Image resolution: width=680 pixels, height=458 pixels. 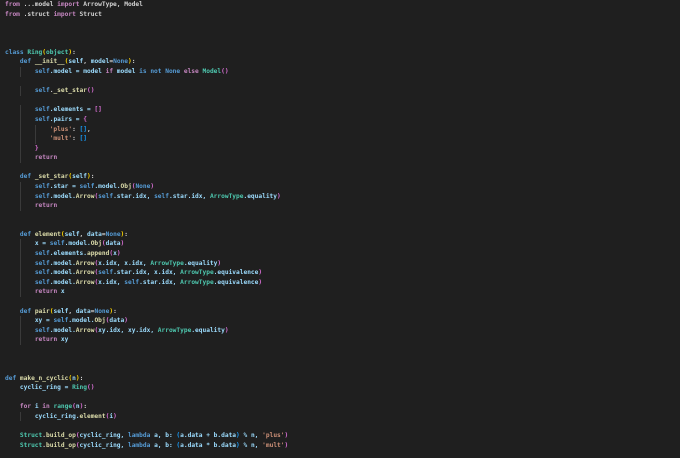 What do you see at coordinates (72, 110) in the screenshot?
I see `code-token: .elements =` at bounding box center [72, 110].